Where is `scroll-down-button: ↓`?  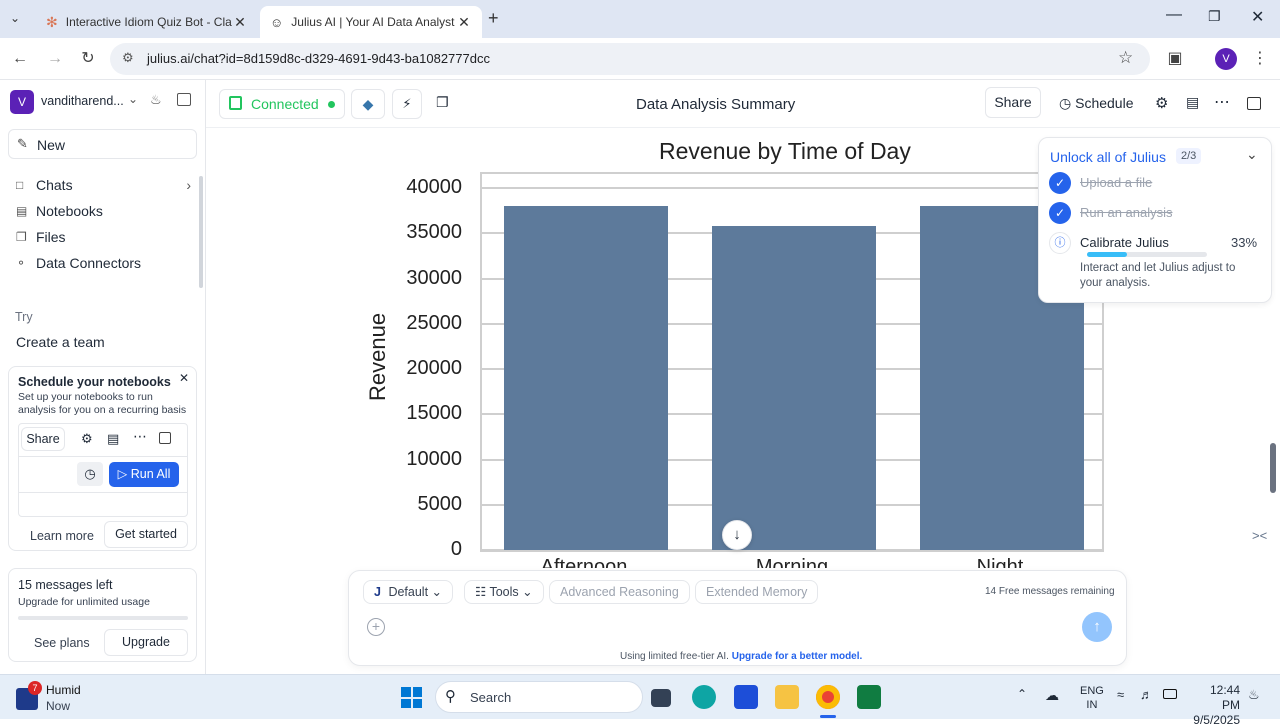 scroll-down-button: ↓ is located at coordinates (737, 535).